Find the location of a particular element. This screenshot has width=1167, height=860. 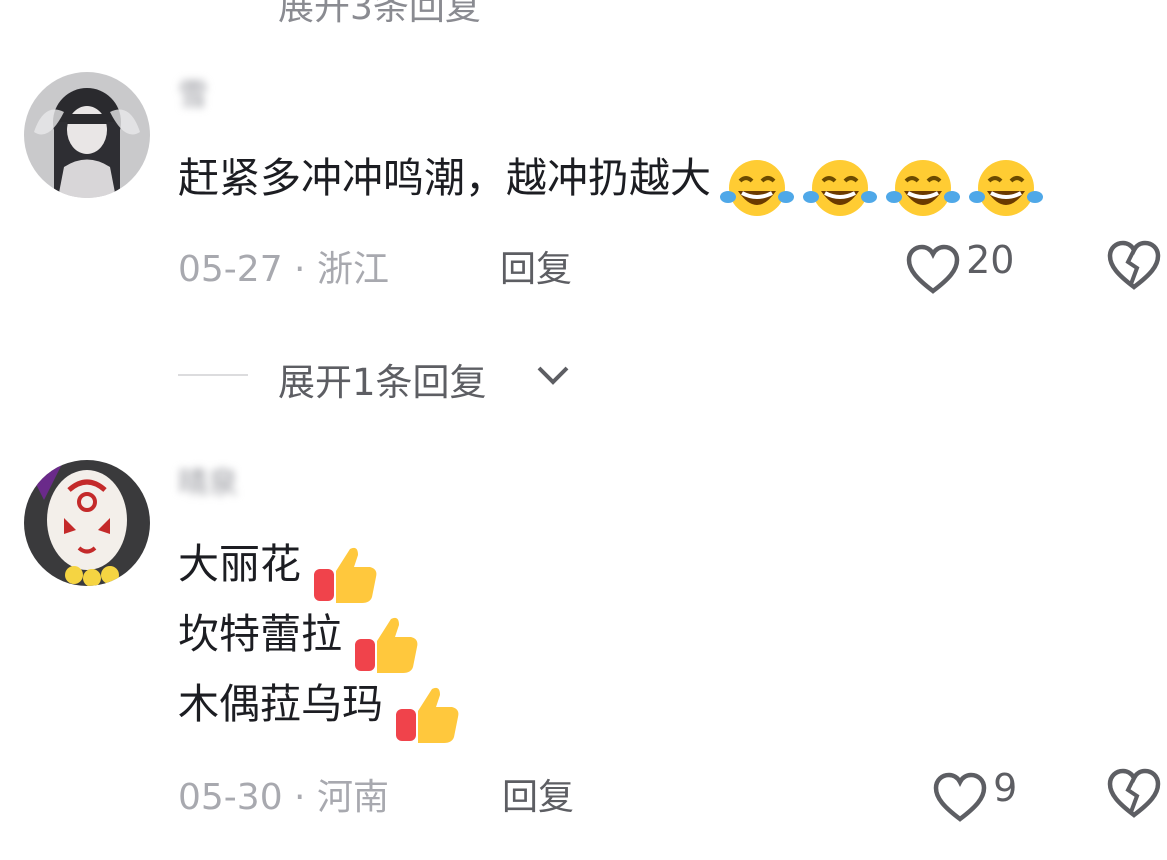

comment-meta: 05-30 · 河南 is located at coordinates (283, 797).